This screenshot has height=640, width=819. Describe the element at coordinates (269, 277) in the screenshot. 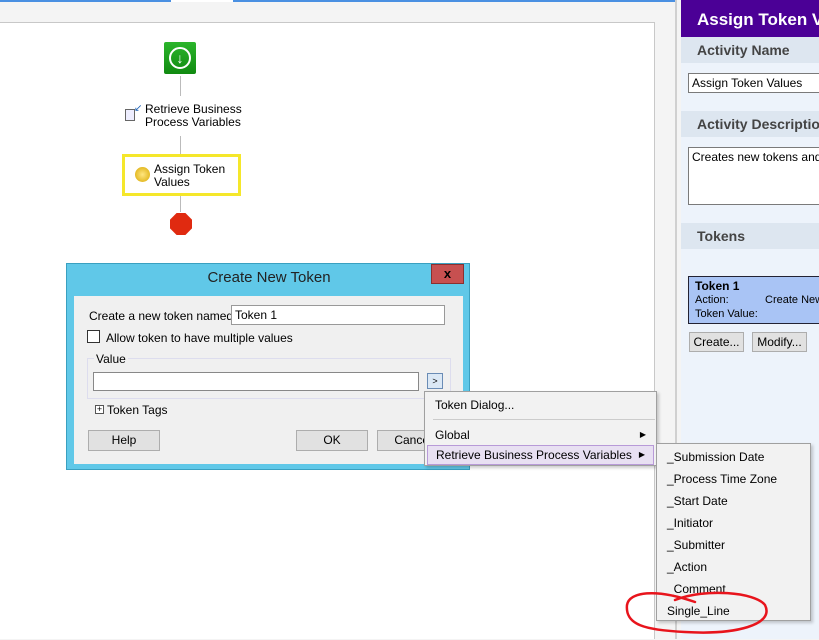

I see `dialog-title: Create New Token` at that location.